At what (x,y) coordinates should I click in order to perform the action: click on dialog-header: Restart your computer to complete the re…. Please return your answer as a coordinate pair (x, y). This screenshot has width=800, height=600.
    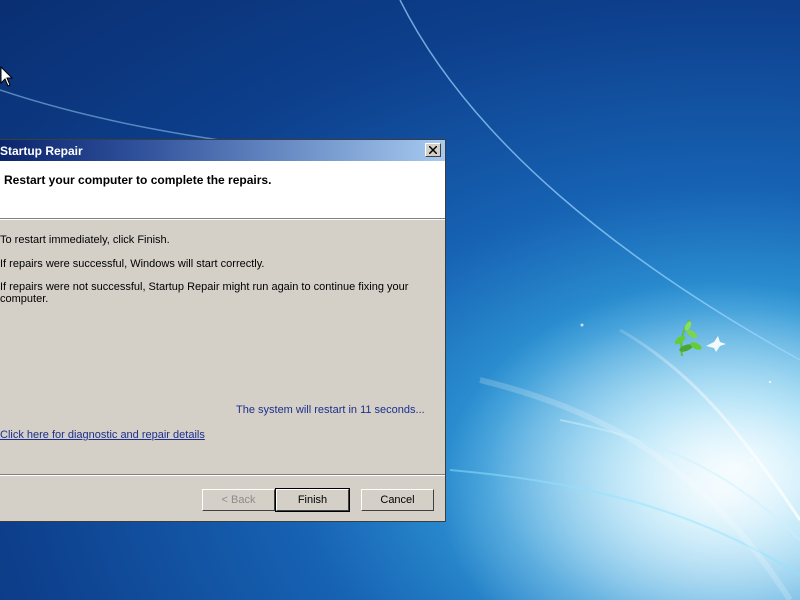
    Looking at the image, I should click on (222, 190).